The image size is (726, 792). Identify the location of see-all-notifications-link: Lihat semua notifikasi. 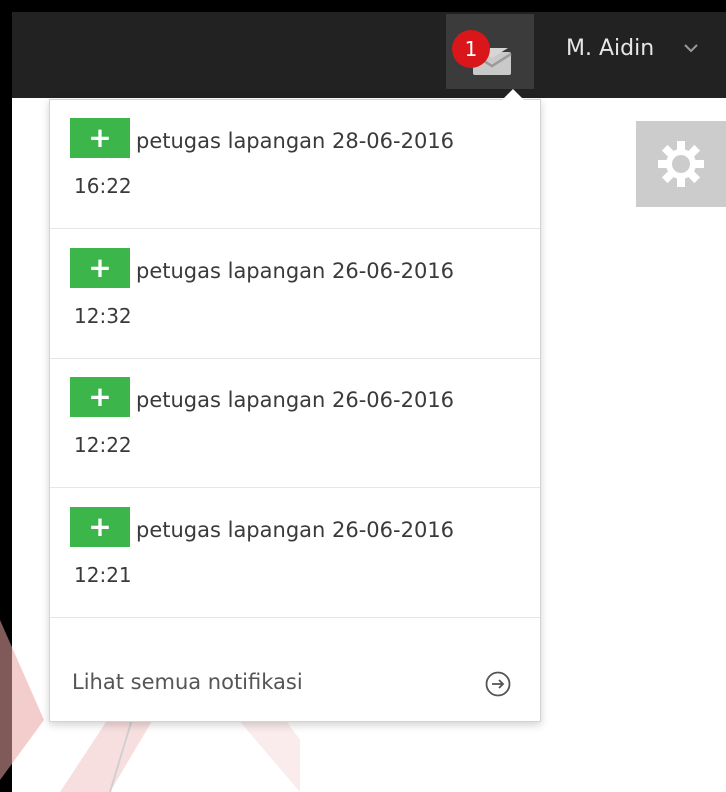
(295, 670).